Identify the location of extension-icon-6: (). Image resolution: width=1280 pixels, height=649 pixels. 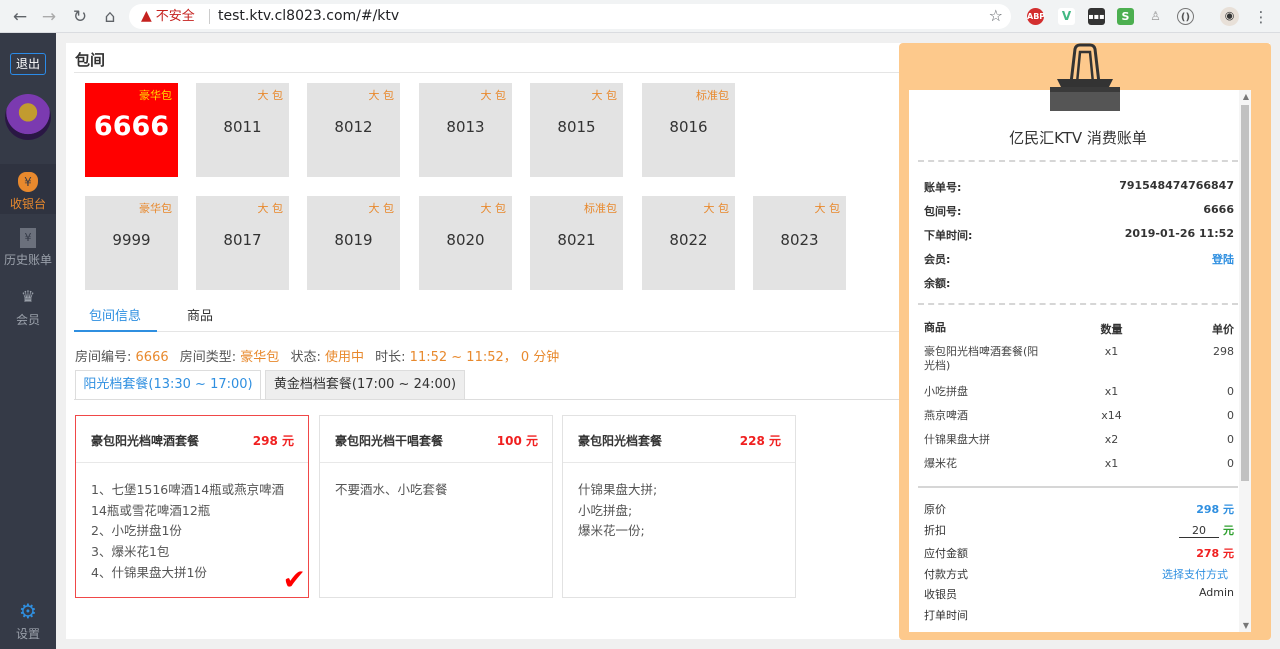
(1185, 16).